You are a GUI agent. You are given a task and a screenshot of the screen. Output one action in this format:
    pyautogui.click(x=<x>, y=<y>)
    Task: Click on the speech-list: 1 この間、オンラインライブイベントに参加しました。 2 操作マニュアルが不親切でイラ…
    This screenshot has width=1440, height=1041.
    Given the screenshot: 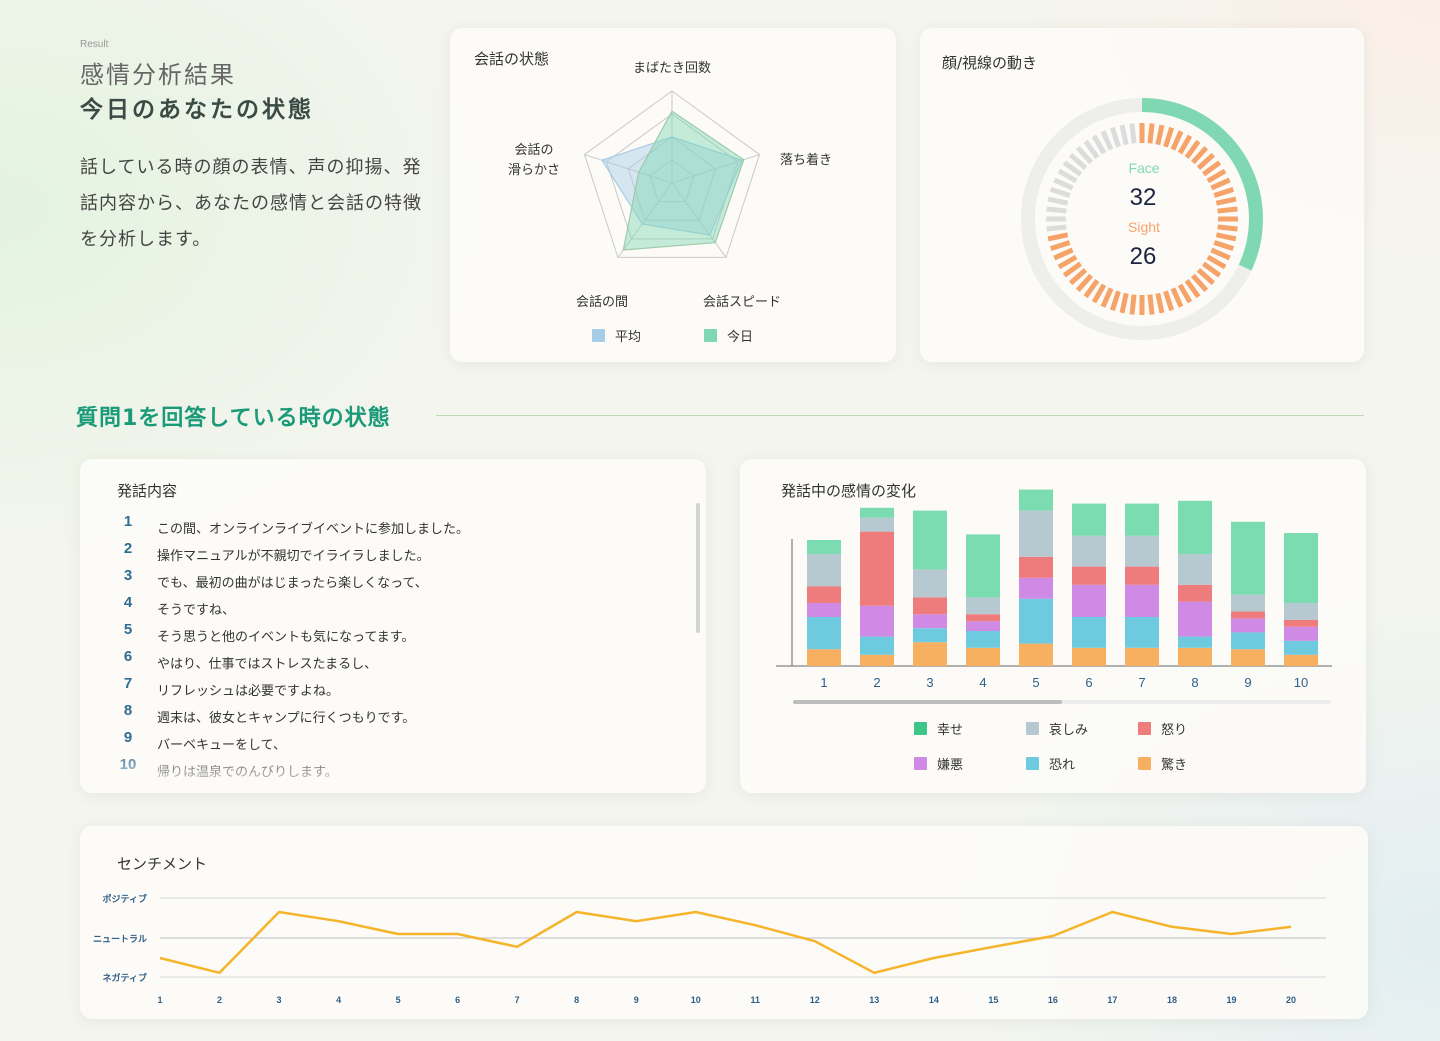 What is the action you would take?
    pyautogui.click(x=397, y=648)
    